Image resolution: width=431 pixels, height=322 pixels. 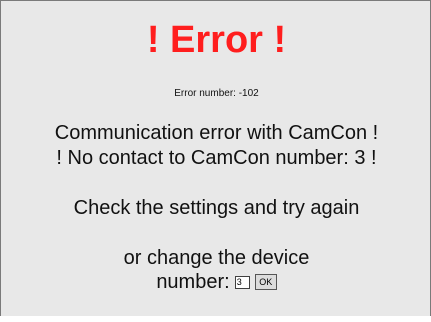 What do you see at coordinates (215, 319) in the screenshot?
I see `bottom-page-margin` at bounding box center [215, 319].